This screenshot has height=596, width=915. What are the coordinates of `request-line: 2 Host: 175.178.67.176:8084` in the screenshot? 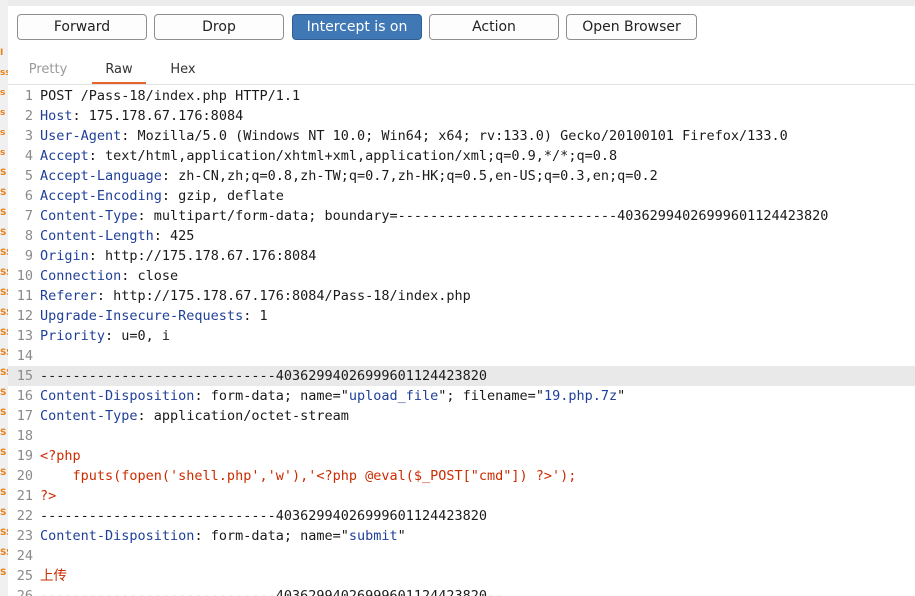 It's located at (461, 116).